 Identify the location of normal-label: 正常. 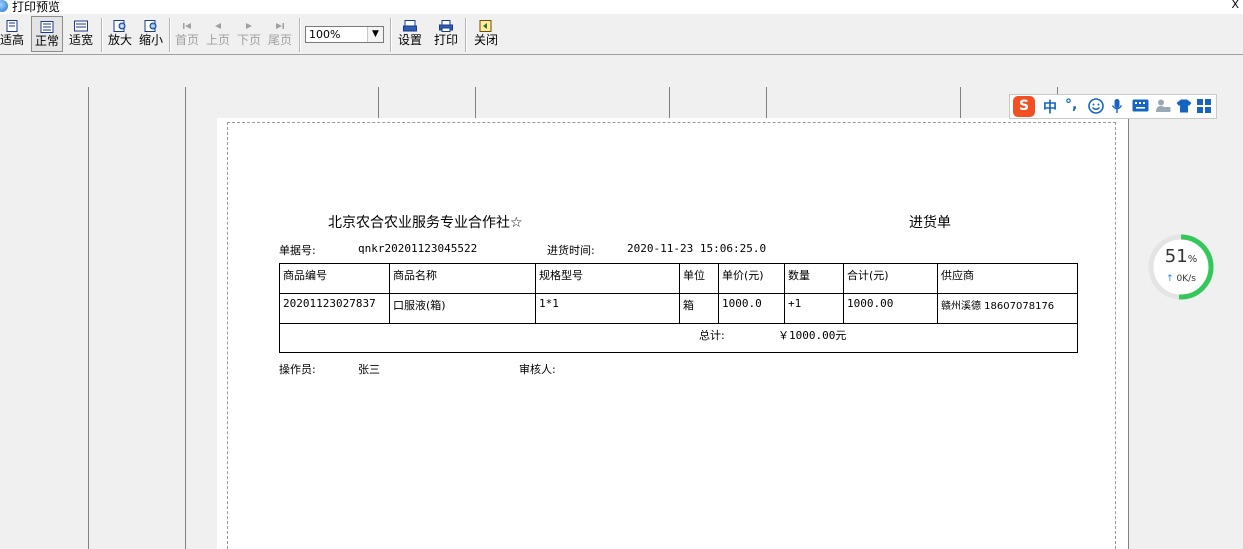
(46, 41).